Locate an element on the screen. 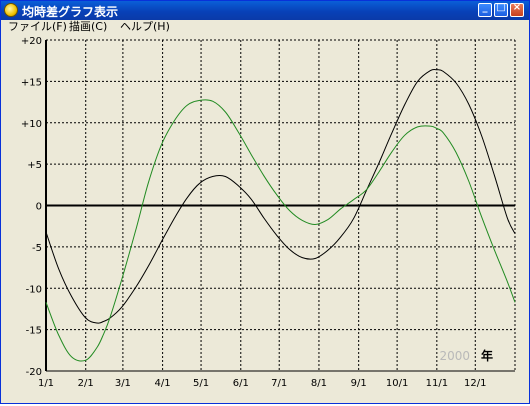 The width and height of the screenshot is (530, 406). maximize-icon: □ is located at coordinates (501, 7).